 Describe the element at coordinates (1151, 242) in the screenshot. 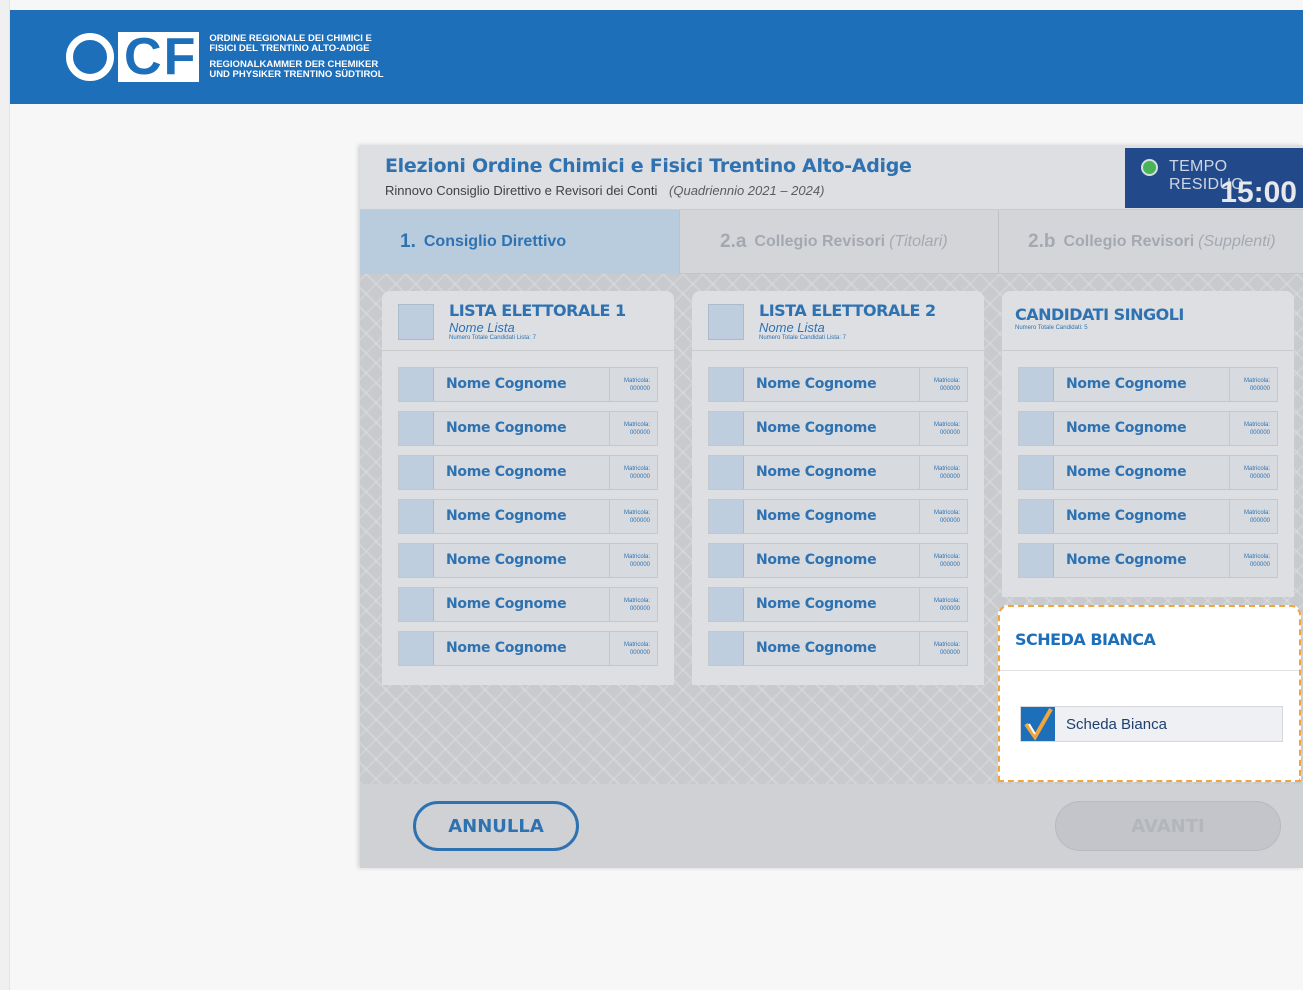

I see `tab-revisori-supplenti: 2.b Collegio Revisori (Supplenti)` at that location.